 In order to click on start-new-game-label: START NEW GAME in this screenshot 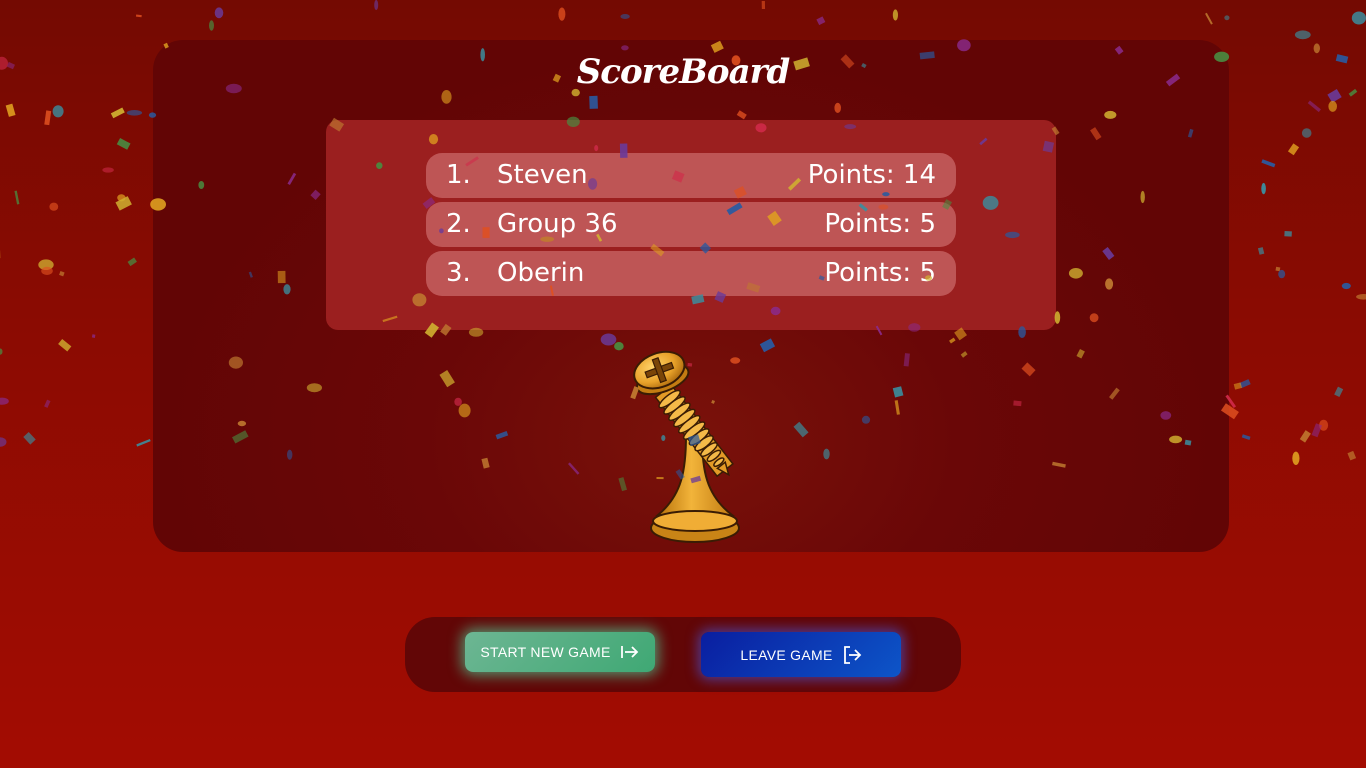, I will do `click(545, 652)`.